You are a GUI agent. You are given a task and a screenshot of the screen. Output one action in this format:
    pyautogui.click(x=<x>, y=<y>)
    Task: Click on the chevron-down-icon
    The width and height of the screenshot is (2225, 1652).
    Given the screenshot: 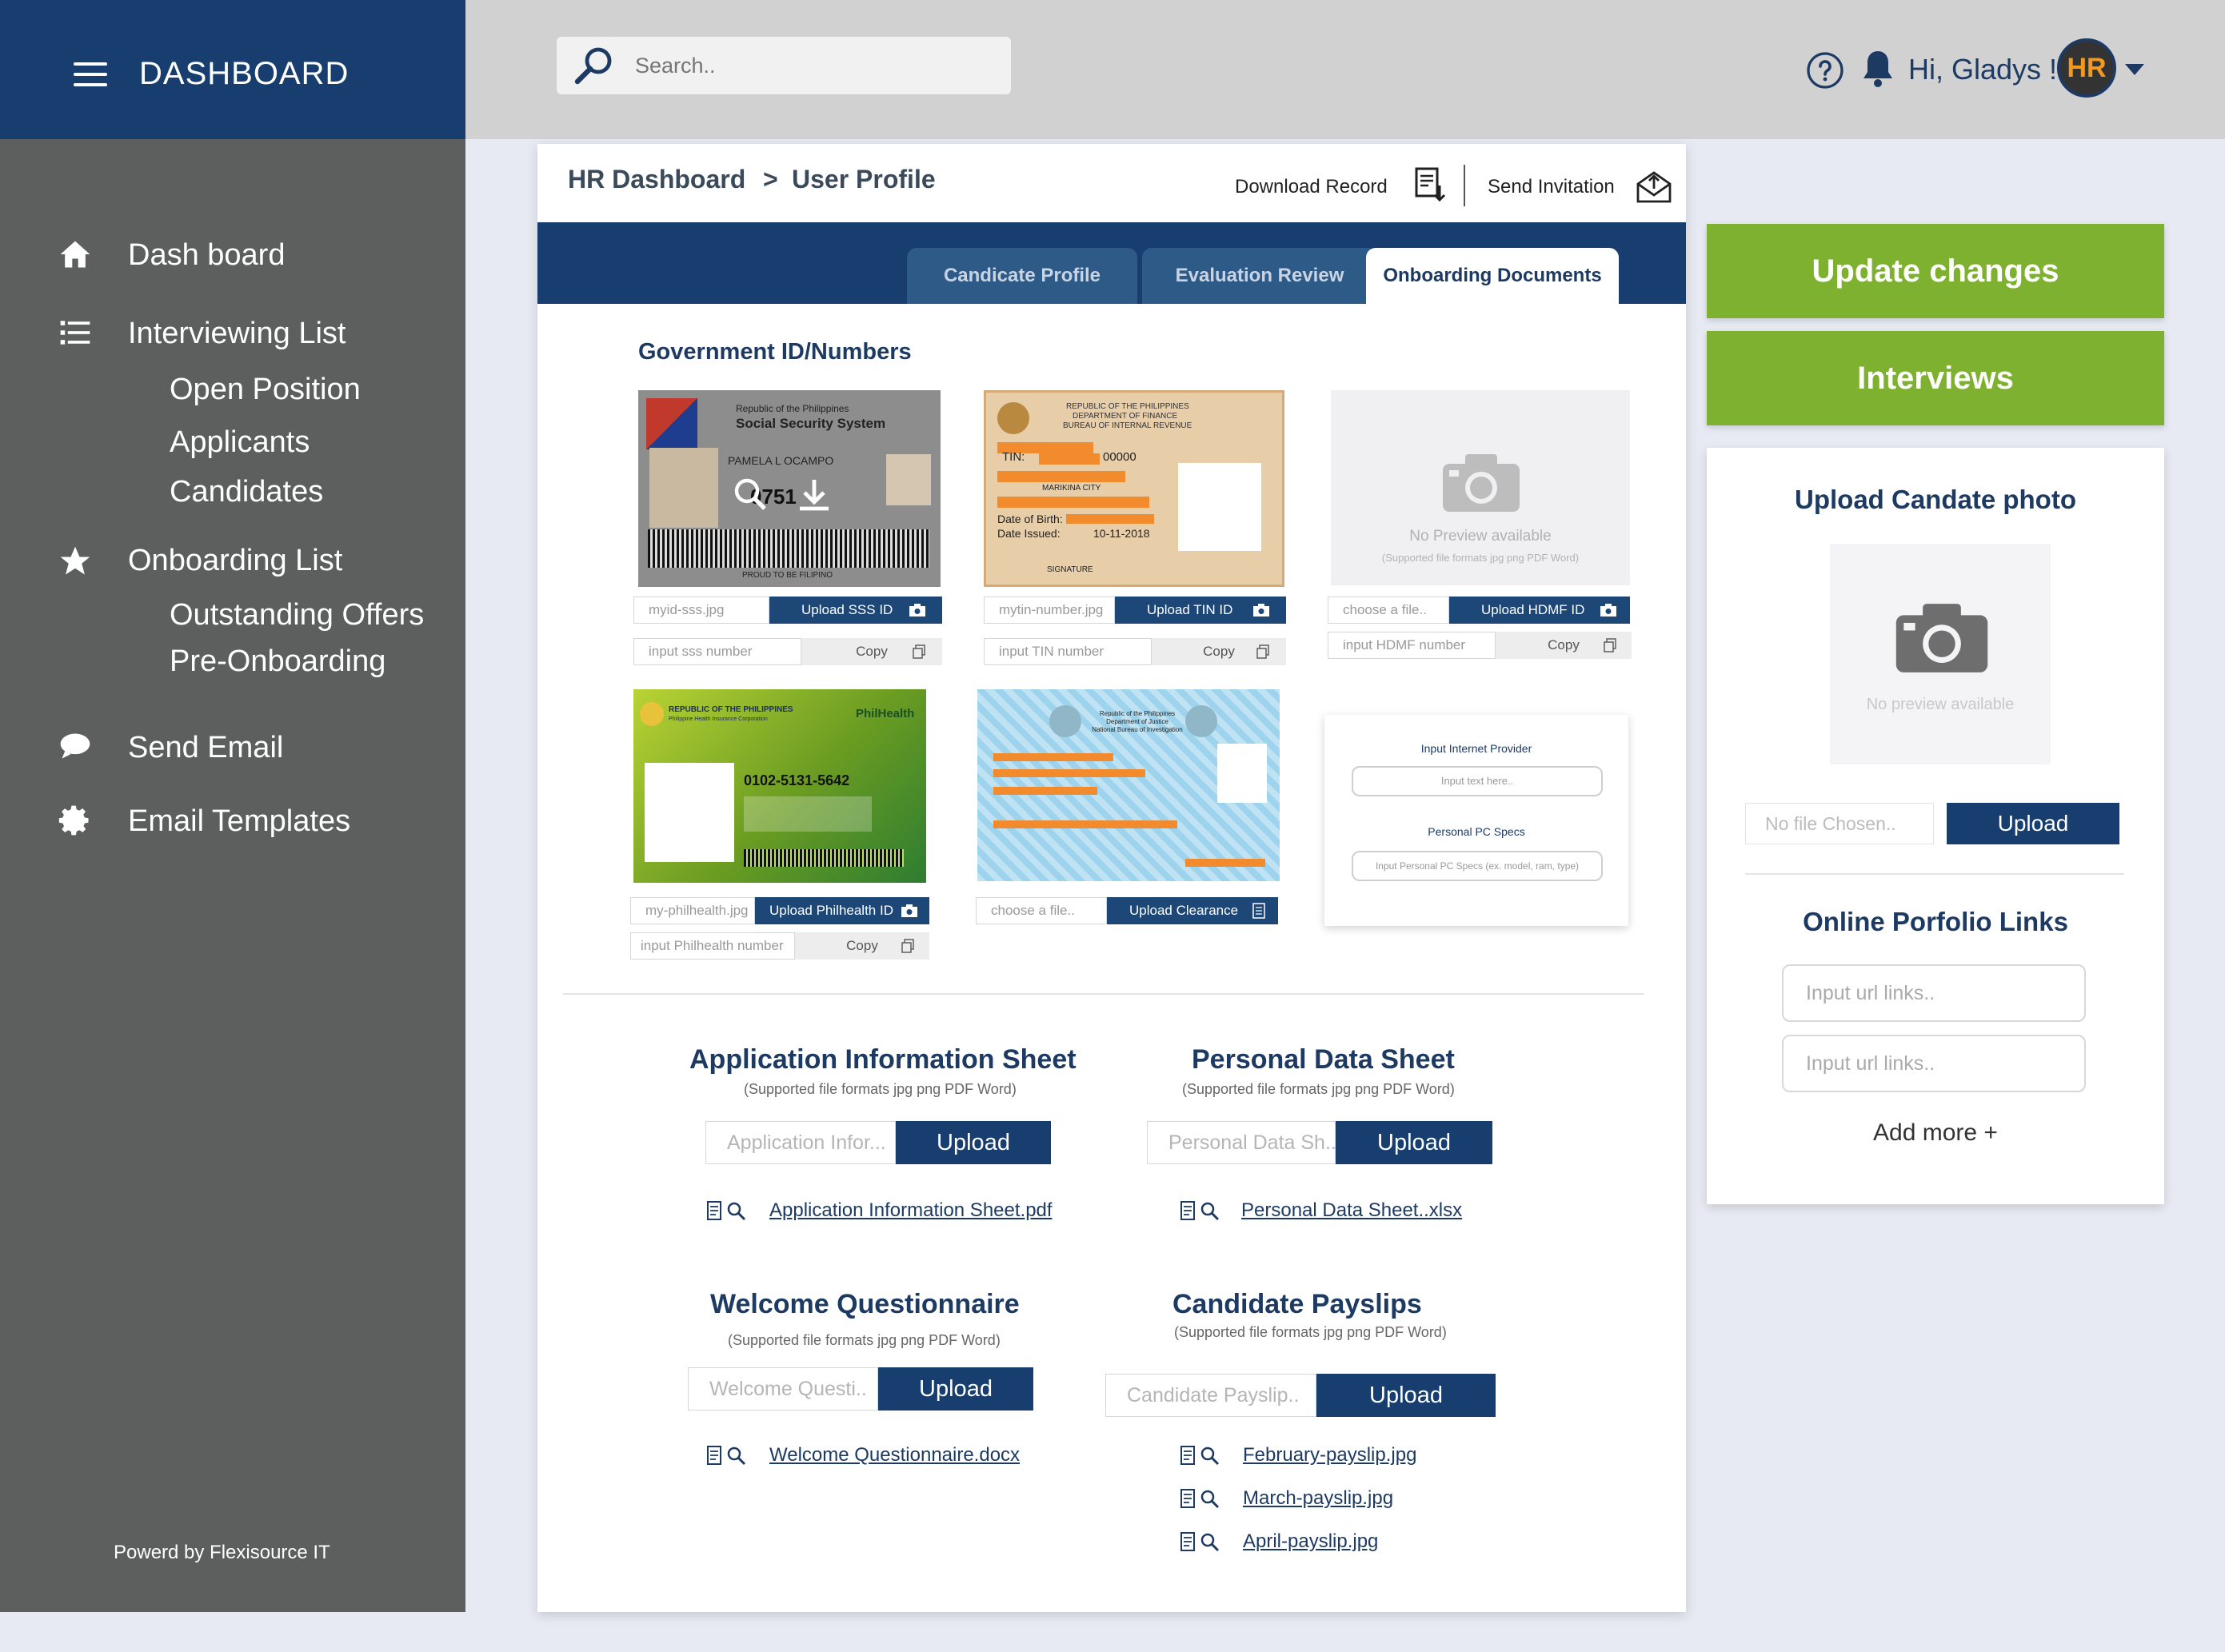 What is the action you would take?
    pyautogui.click(x=2135, y=69)
    